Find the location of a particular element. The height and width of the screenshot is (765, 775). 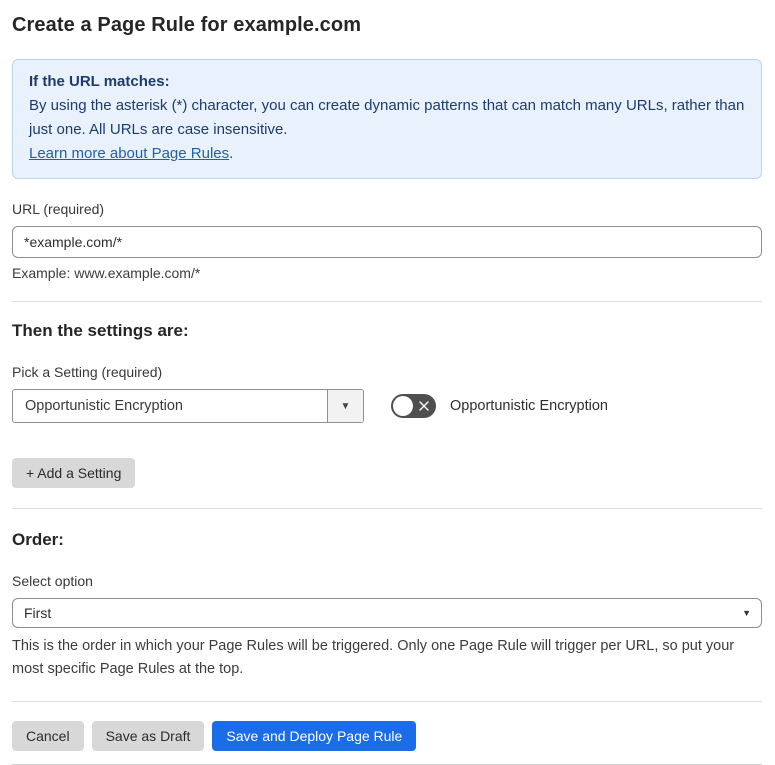

pick-setting-label: Pick a Setting (required) is located at coordinates (87, 372).